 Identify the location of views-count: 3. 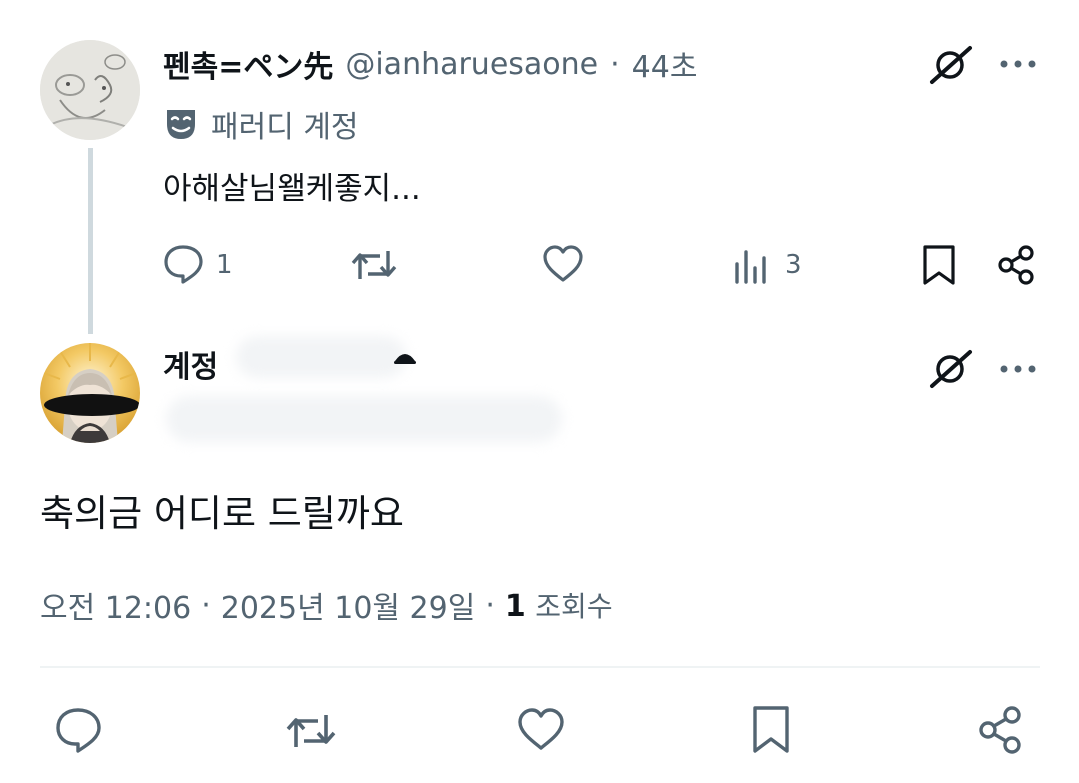
(793, 265).